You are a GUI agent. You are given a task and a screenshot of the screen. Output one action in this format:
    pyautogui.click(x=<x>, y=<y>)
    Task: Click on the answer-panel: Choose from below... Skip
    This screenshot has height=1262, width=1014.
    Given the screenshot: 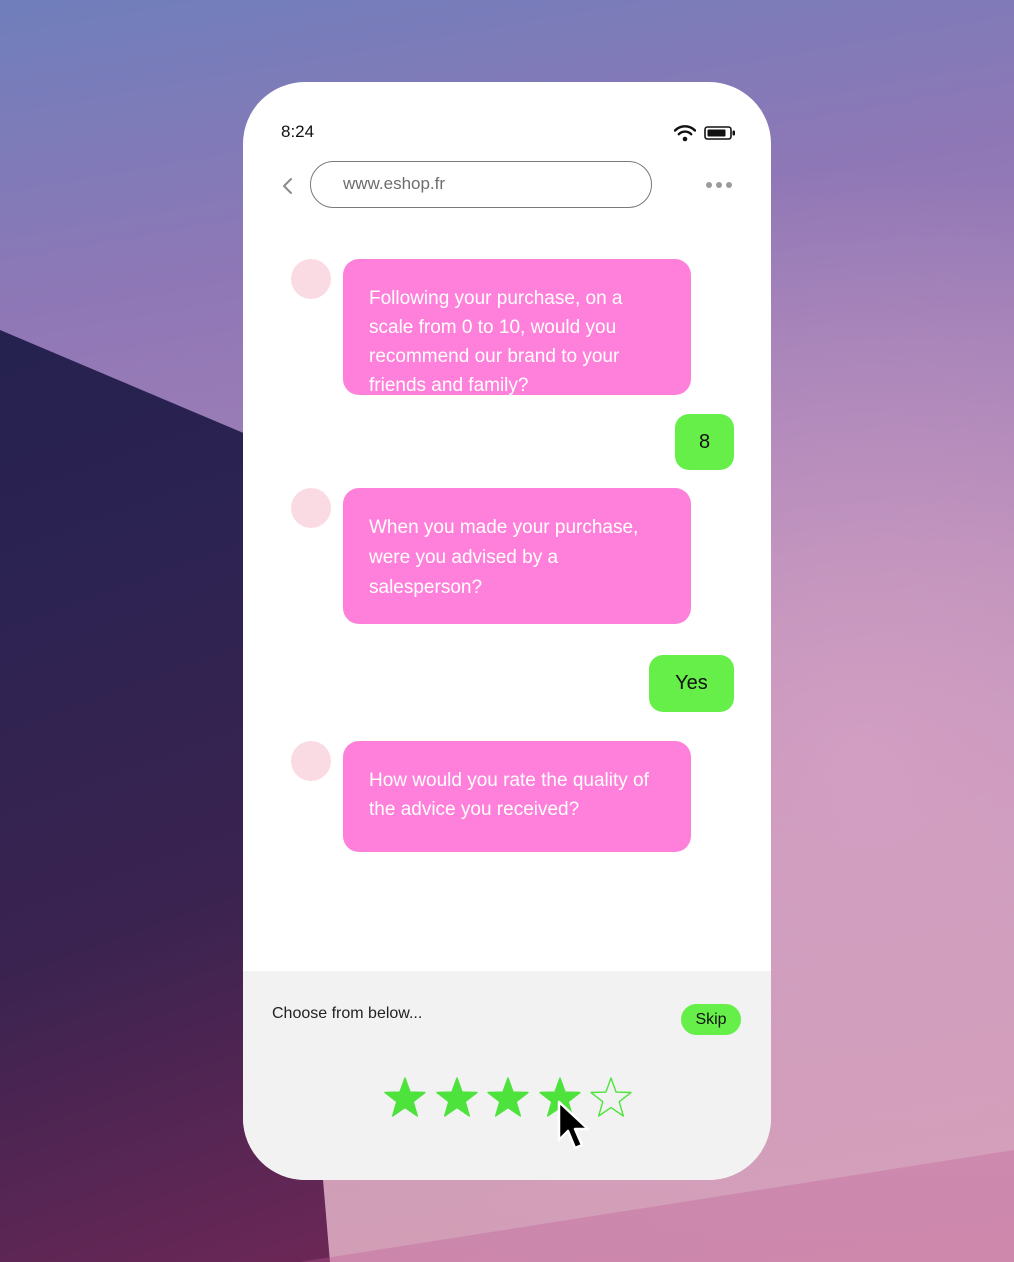 What is the action you would take?
    pyautogui.click(x=507, y=1075)
    